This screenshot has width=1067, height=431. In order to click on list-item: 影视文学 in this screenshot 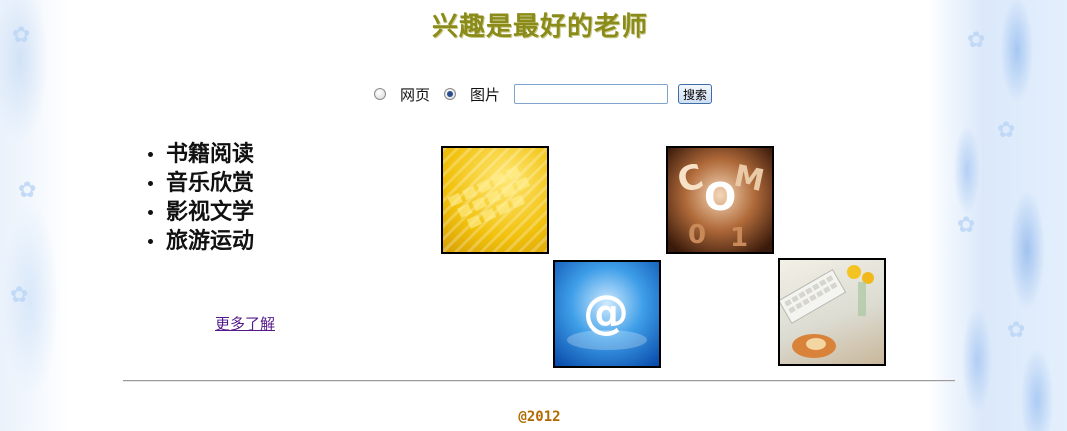, I will do `click(201, 212)`.